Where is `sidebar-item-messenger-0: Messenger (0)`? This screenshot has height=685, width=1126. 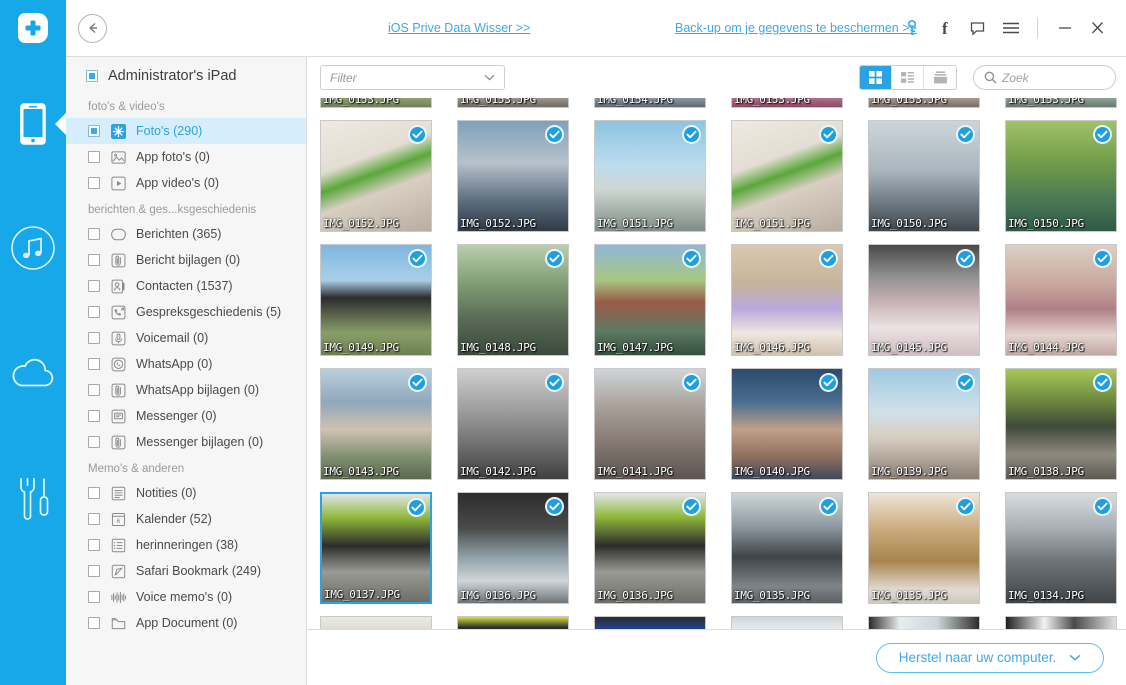 sidebar-item-messenger-0: Messenger (0) is located at coordinates (186, 416).